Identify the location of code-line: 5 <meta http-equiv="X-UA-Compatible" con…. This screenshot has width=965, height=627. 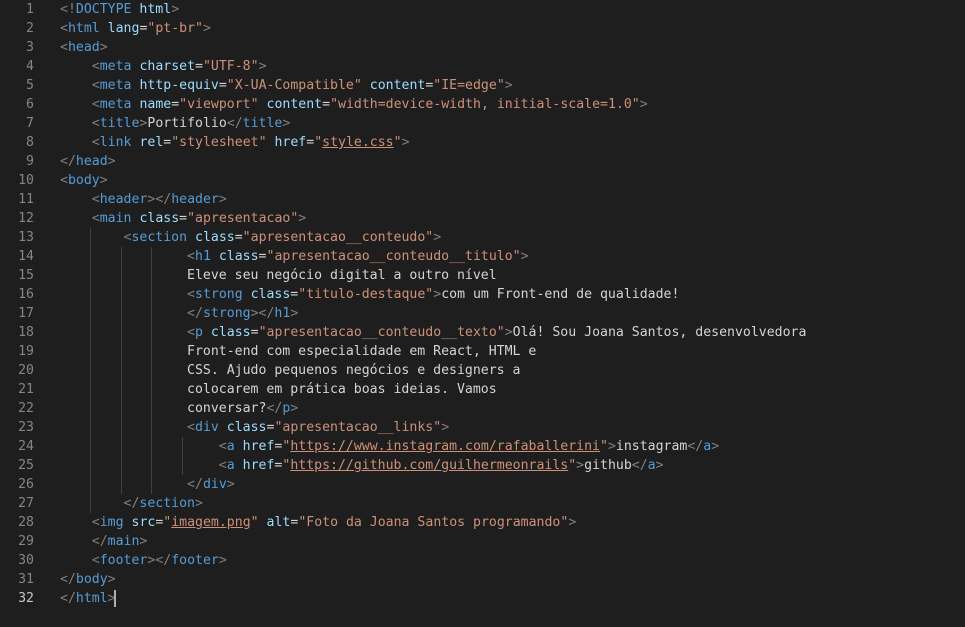
(482, 85).